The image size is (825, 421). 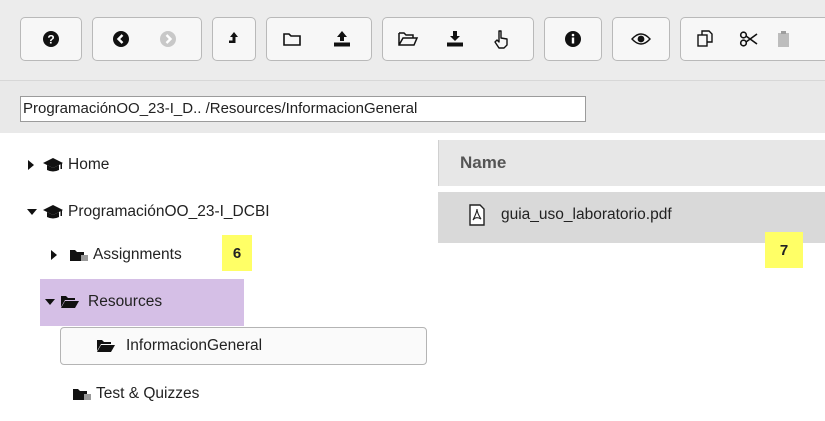 I want to click on back-icon, so click(x=120, y=39).